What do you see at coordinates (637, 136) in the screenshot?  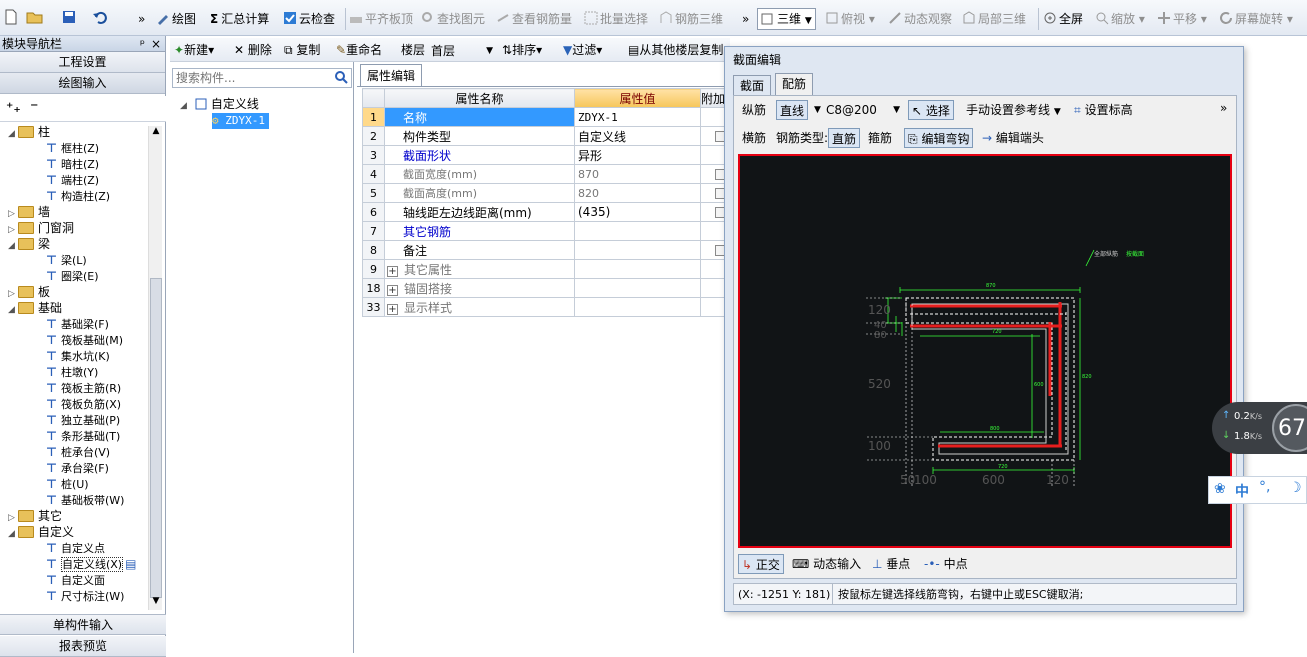 I see `property-value-cell: 自定义线` at bounding box center [637, 136].